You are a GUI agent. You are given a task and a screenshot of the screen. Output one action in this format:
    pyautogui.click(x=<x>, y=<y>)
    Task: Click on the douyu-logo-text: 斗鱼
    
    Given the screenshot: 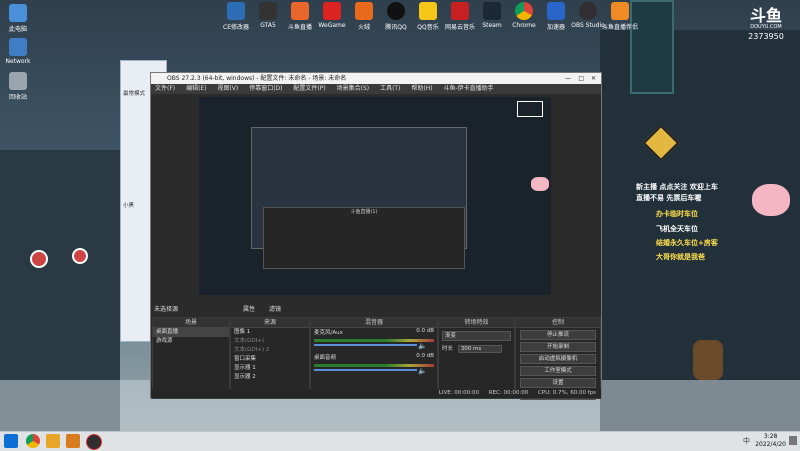 What is the action you would take?
    pyautogui.click(x=765, y=15)
    